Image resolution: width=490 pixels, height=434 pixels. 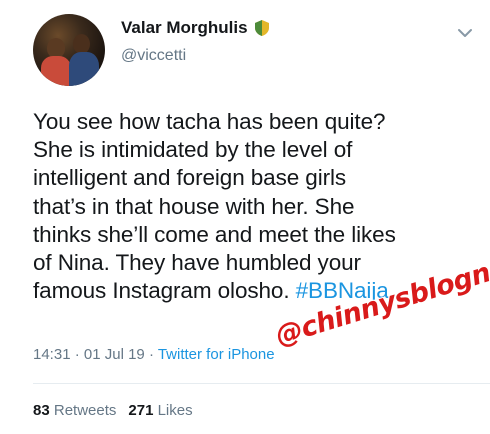 What do you see at coordinates (209, 121) in the screenshot?
I see `tweet-text-line: You see how tacha has been quite?` at bounding box center [209, 121].